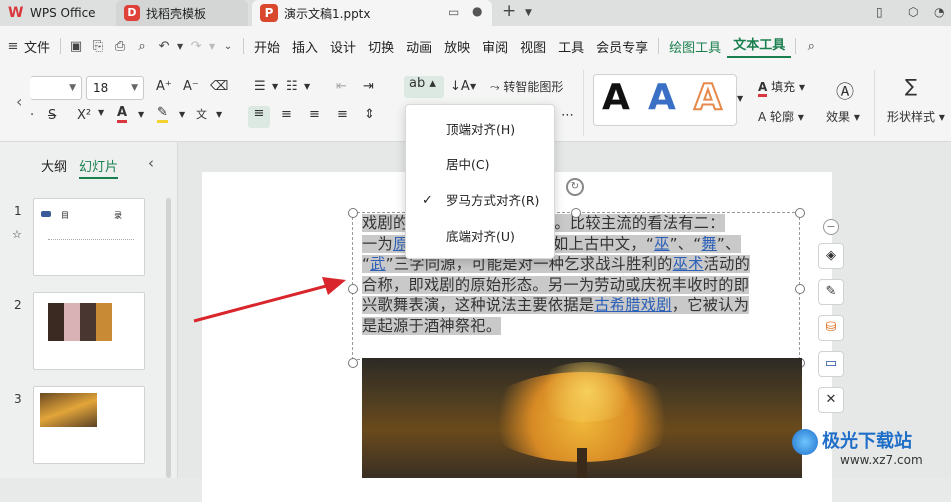  I want to click on menu-transition: 切换, so click(381, 46).